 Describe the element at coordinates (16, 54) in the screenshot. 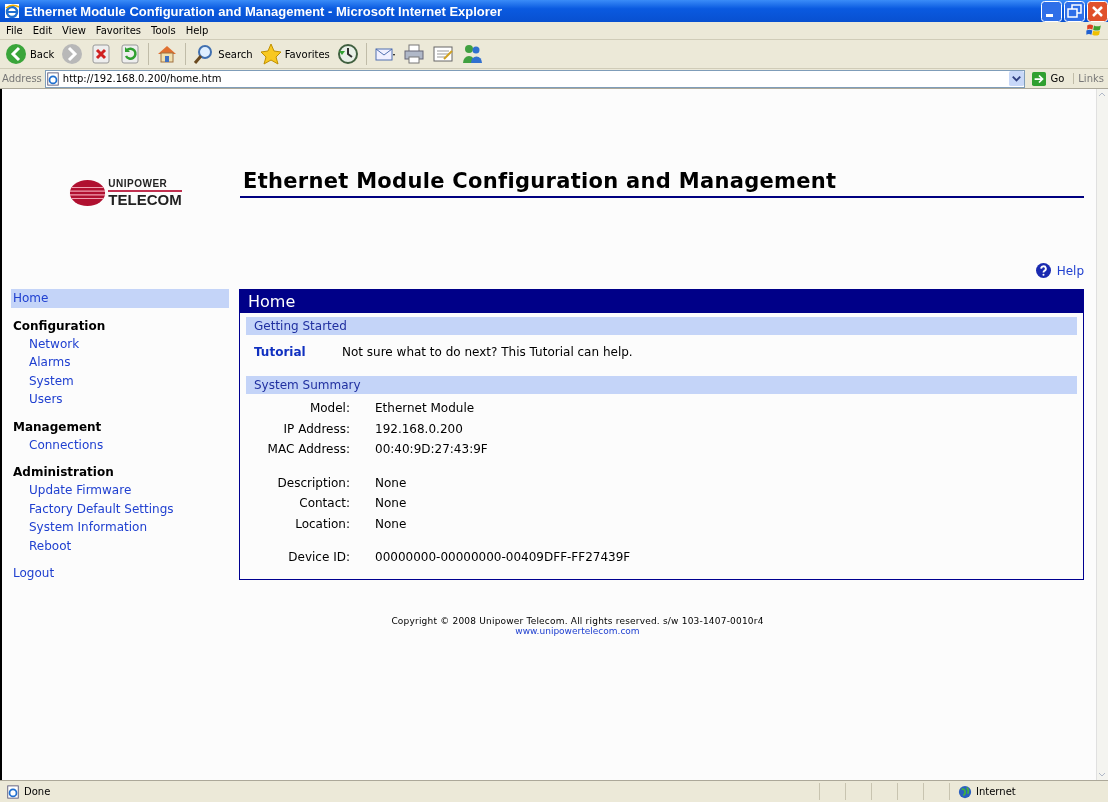

I see `arrow-left-icon` at that location.